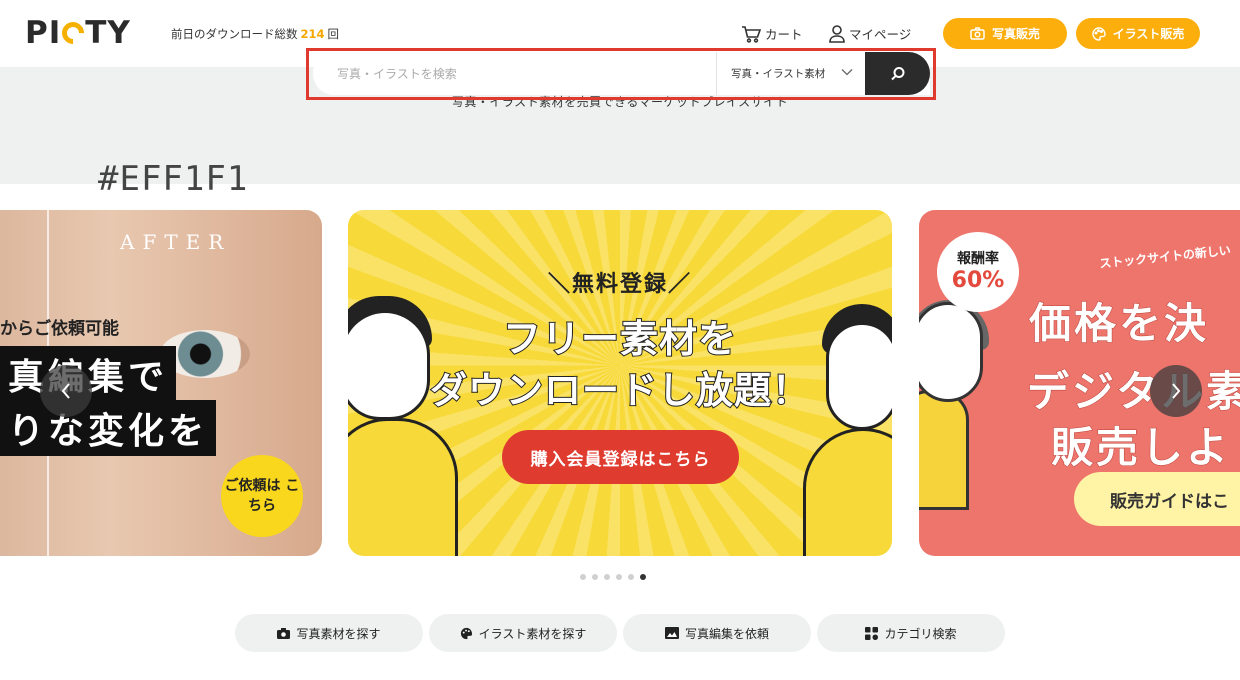  I want to click on mypage-link: マイページ, so click(870, 33).